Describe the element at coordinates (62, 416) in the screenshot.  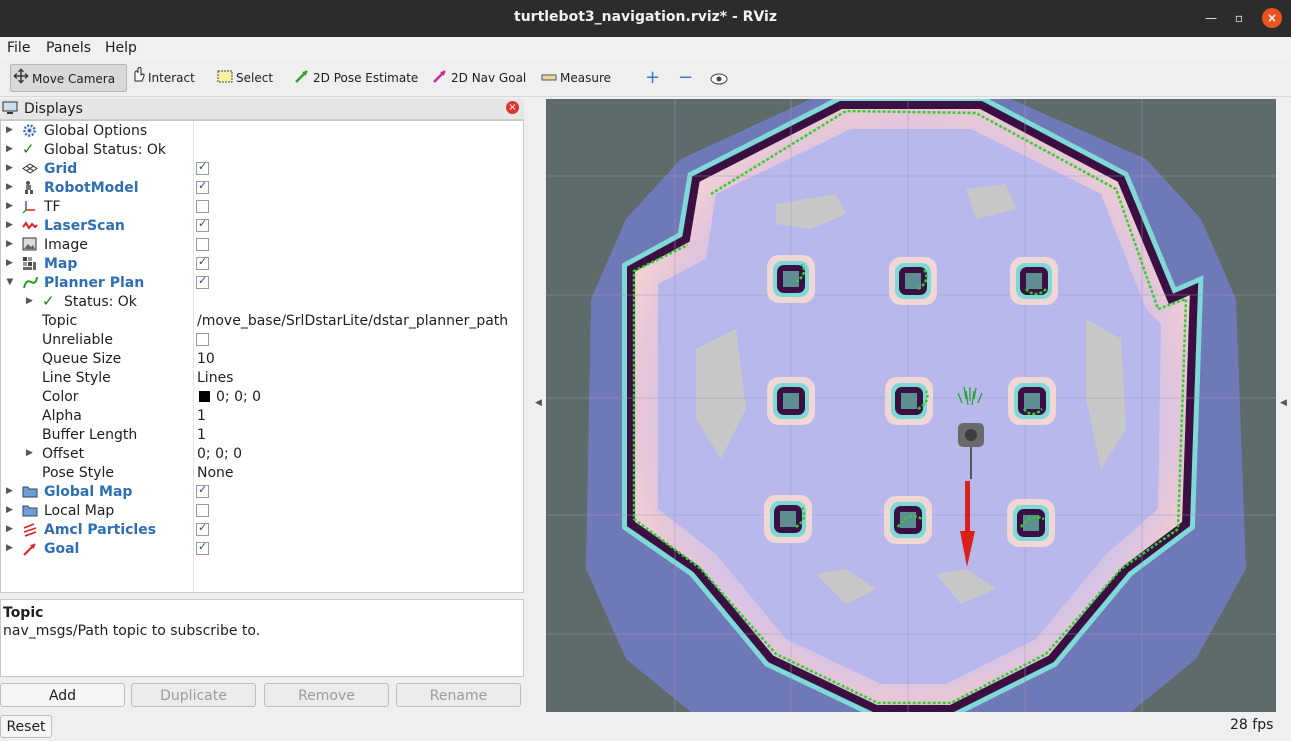
I see `property-name: Alpha` at that location.